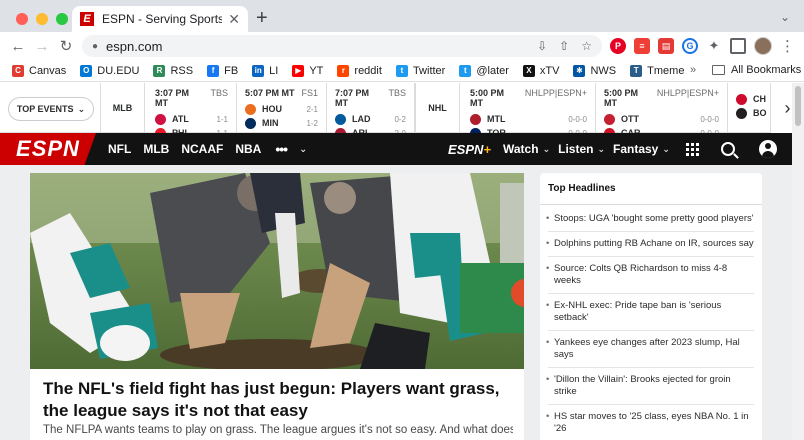 The width and height of the screenshot is (804, 440). What do you see at coordinates (122, 108) in the screenshot?
I see `league-label-mlb: MLB` at bounding box center [122, 108].